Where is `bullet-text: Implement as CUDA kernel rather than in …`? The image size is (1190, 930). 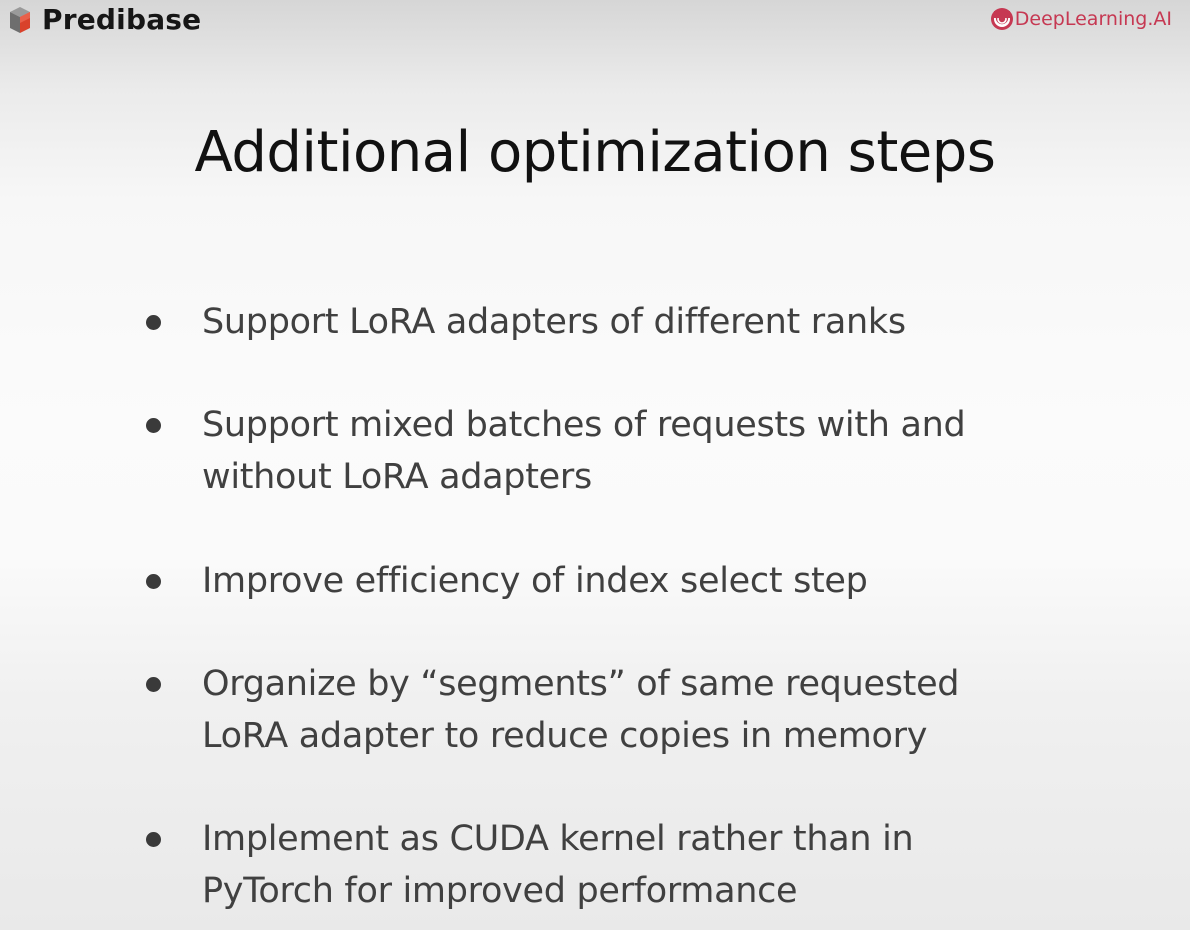 bullet-text: Implement as CUDA kernel rather than in … is located at coordinates (558, 865).